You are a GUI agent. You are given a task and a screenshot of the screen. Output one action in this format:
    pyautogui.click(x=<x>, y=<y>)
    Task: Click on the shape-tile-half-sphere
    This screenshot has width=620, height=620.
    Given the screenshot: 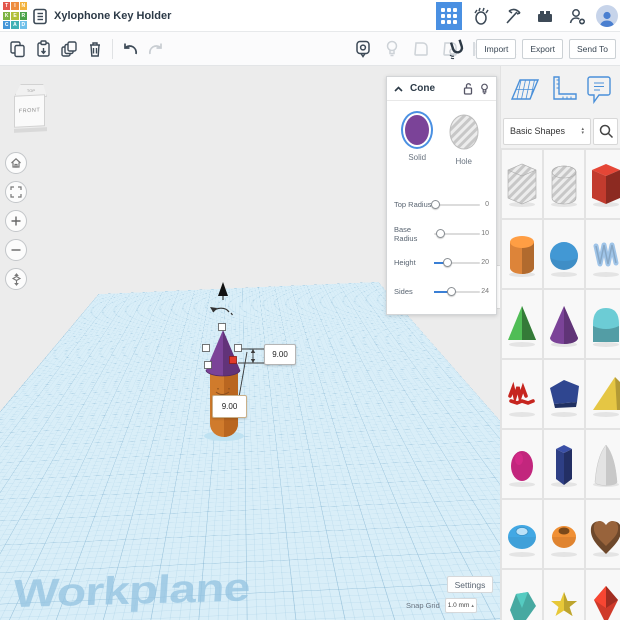 What is the action you would take?
    pyautogui.click(x=522, y=464)
    